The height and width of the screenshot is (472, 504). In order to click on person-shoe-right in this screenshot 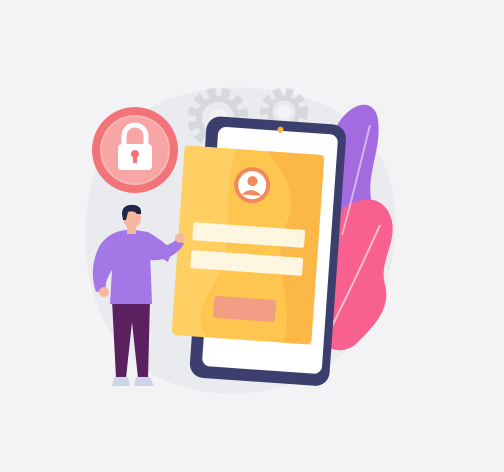, I will do `click(144, 381)`.